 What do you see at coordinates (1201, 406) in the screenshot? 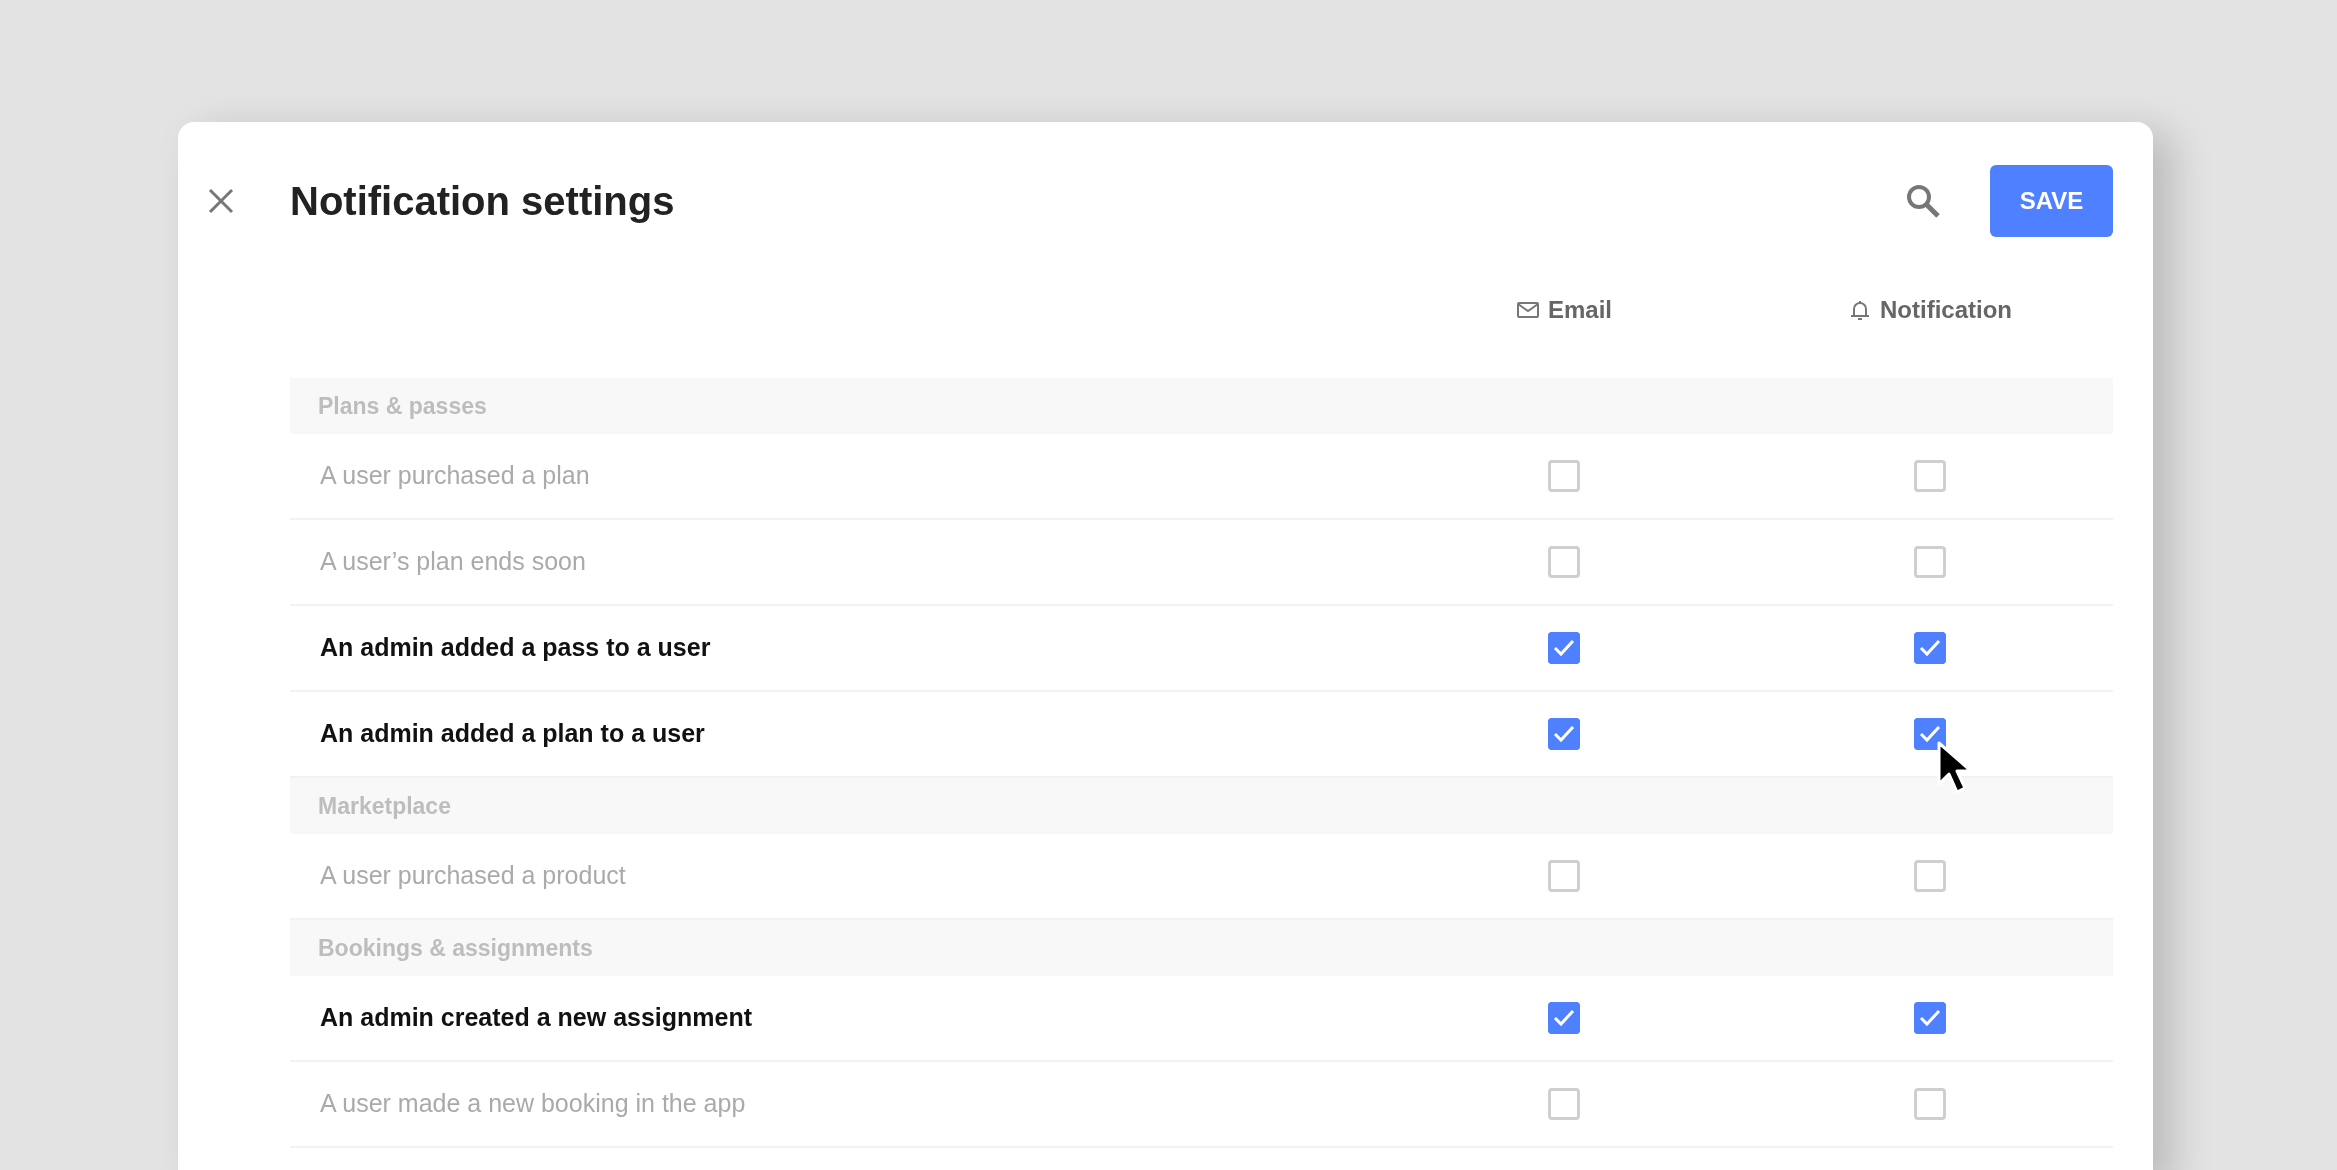
I see `section-header: Plans & passes` at bounding box center [1201, 406].